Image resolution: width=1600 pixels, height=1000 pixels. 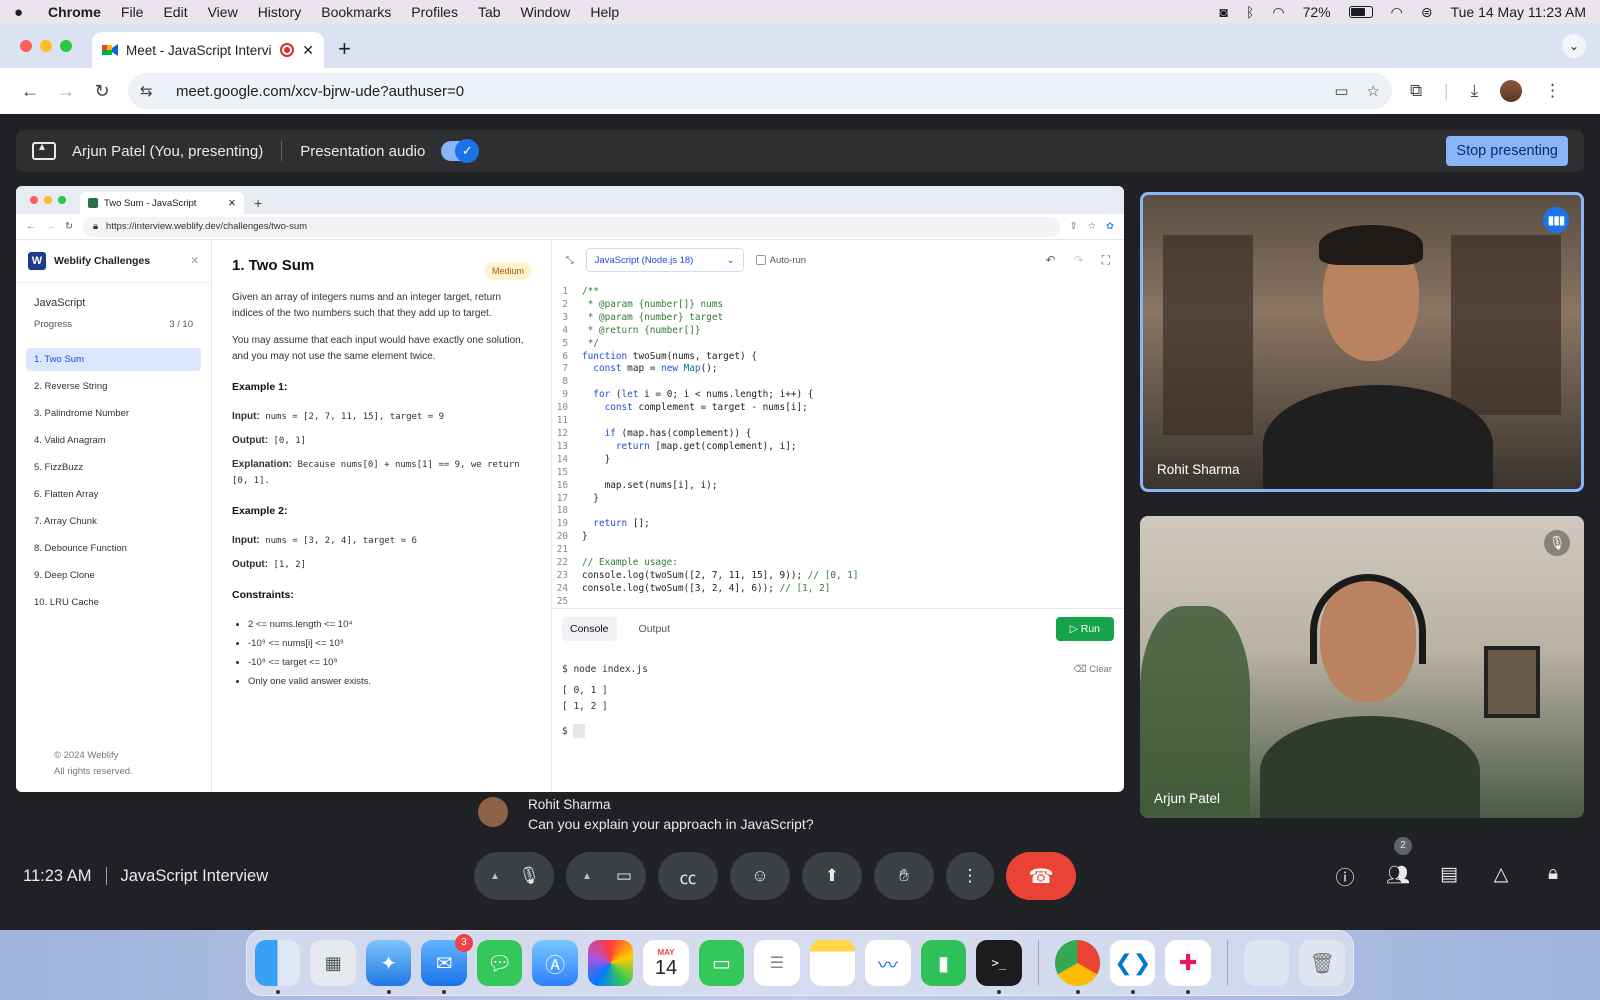 What do you see at coordinates (666, 963) in the screenshot?
I see `calendar-icon: MAY 14` at bounding box center [666, 963].